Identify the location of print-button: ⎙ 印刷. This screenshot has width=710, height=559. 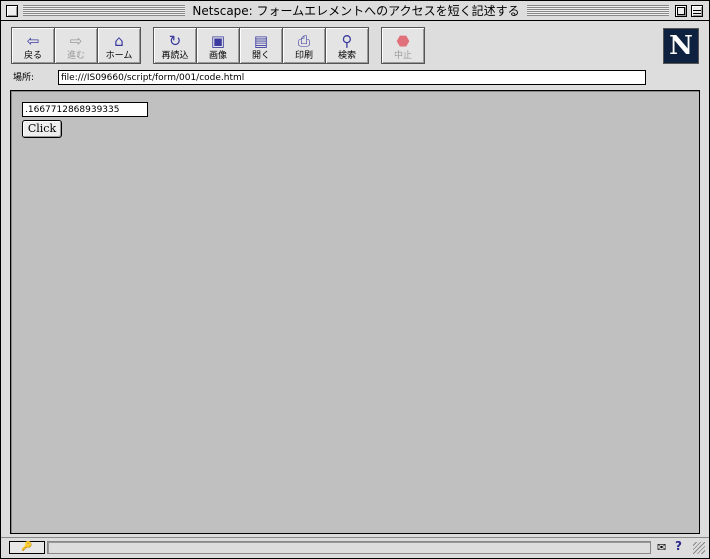
(304, 45).